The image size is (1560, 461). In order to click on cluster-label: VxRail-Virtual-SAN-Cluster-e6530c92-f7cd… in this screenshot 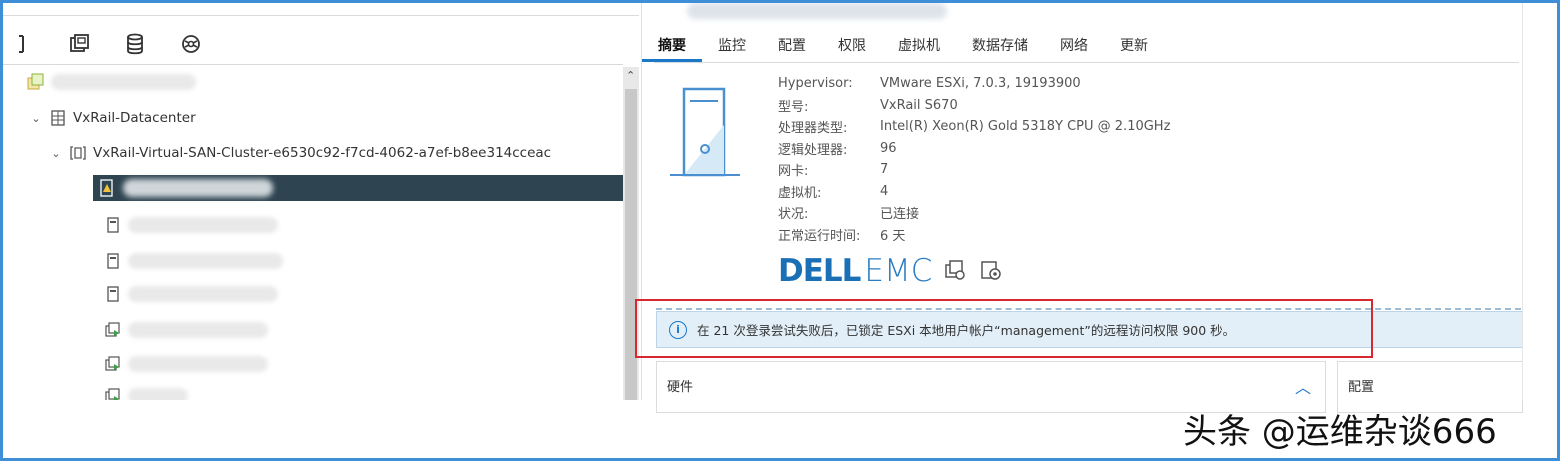, I will do `click(322, 153)`.